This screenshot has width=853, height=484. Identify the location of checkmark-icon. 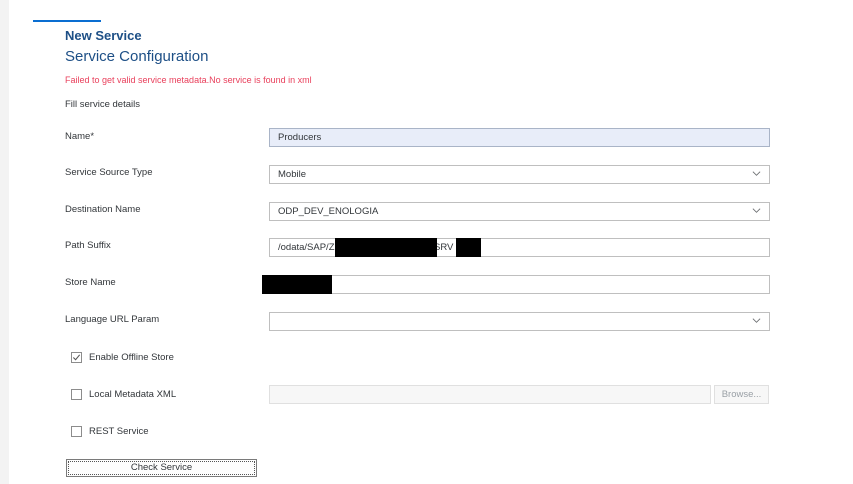
(76, 357).